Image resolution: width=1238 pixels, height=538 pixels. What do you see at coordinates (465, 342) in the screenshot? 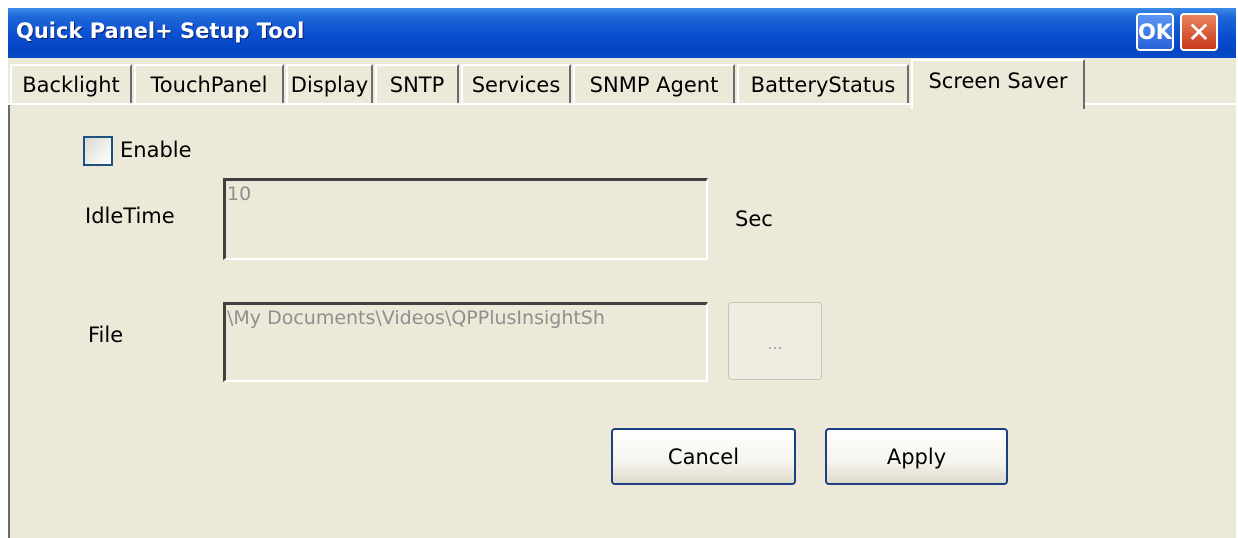
I see `file-path-field: \My Documents\Videos\QPPlusInsightSh` at bounding box center [465, 342].